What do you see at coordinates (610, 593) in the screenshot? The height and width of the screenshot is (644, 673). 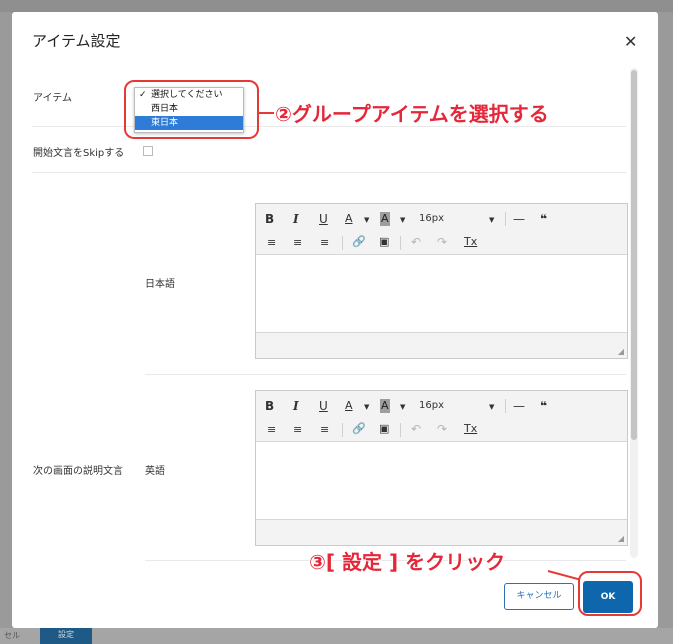 I see `highlight-box-ok` at bounding box center [610, 593].